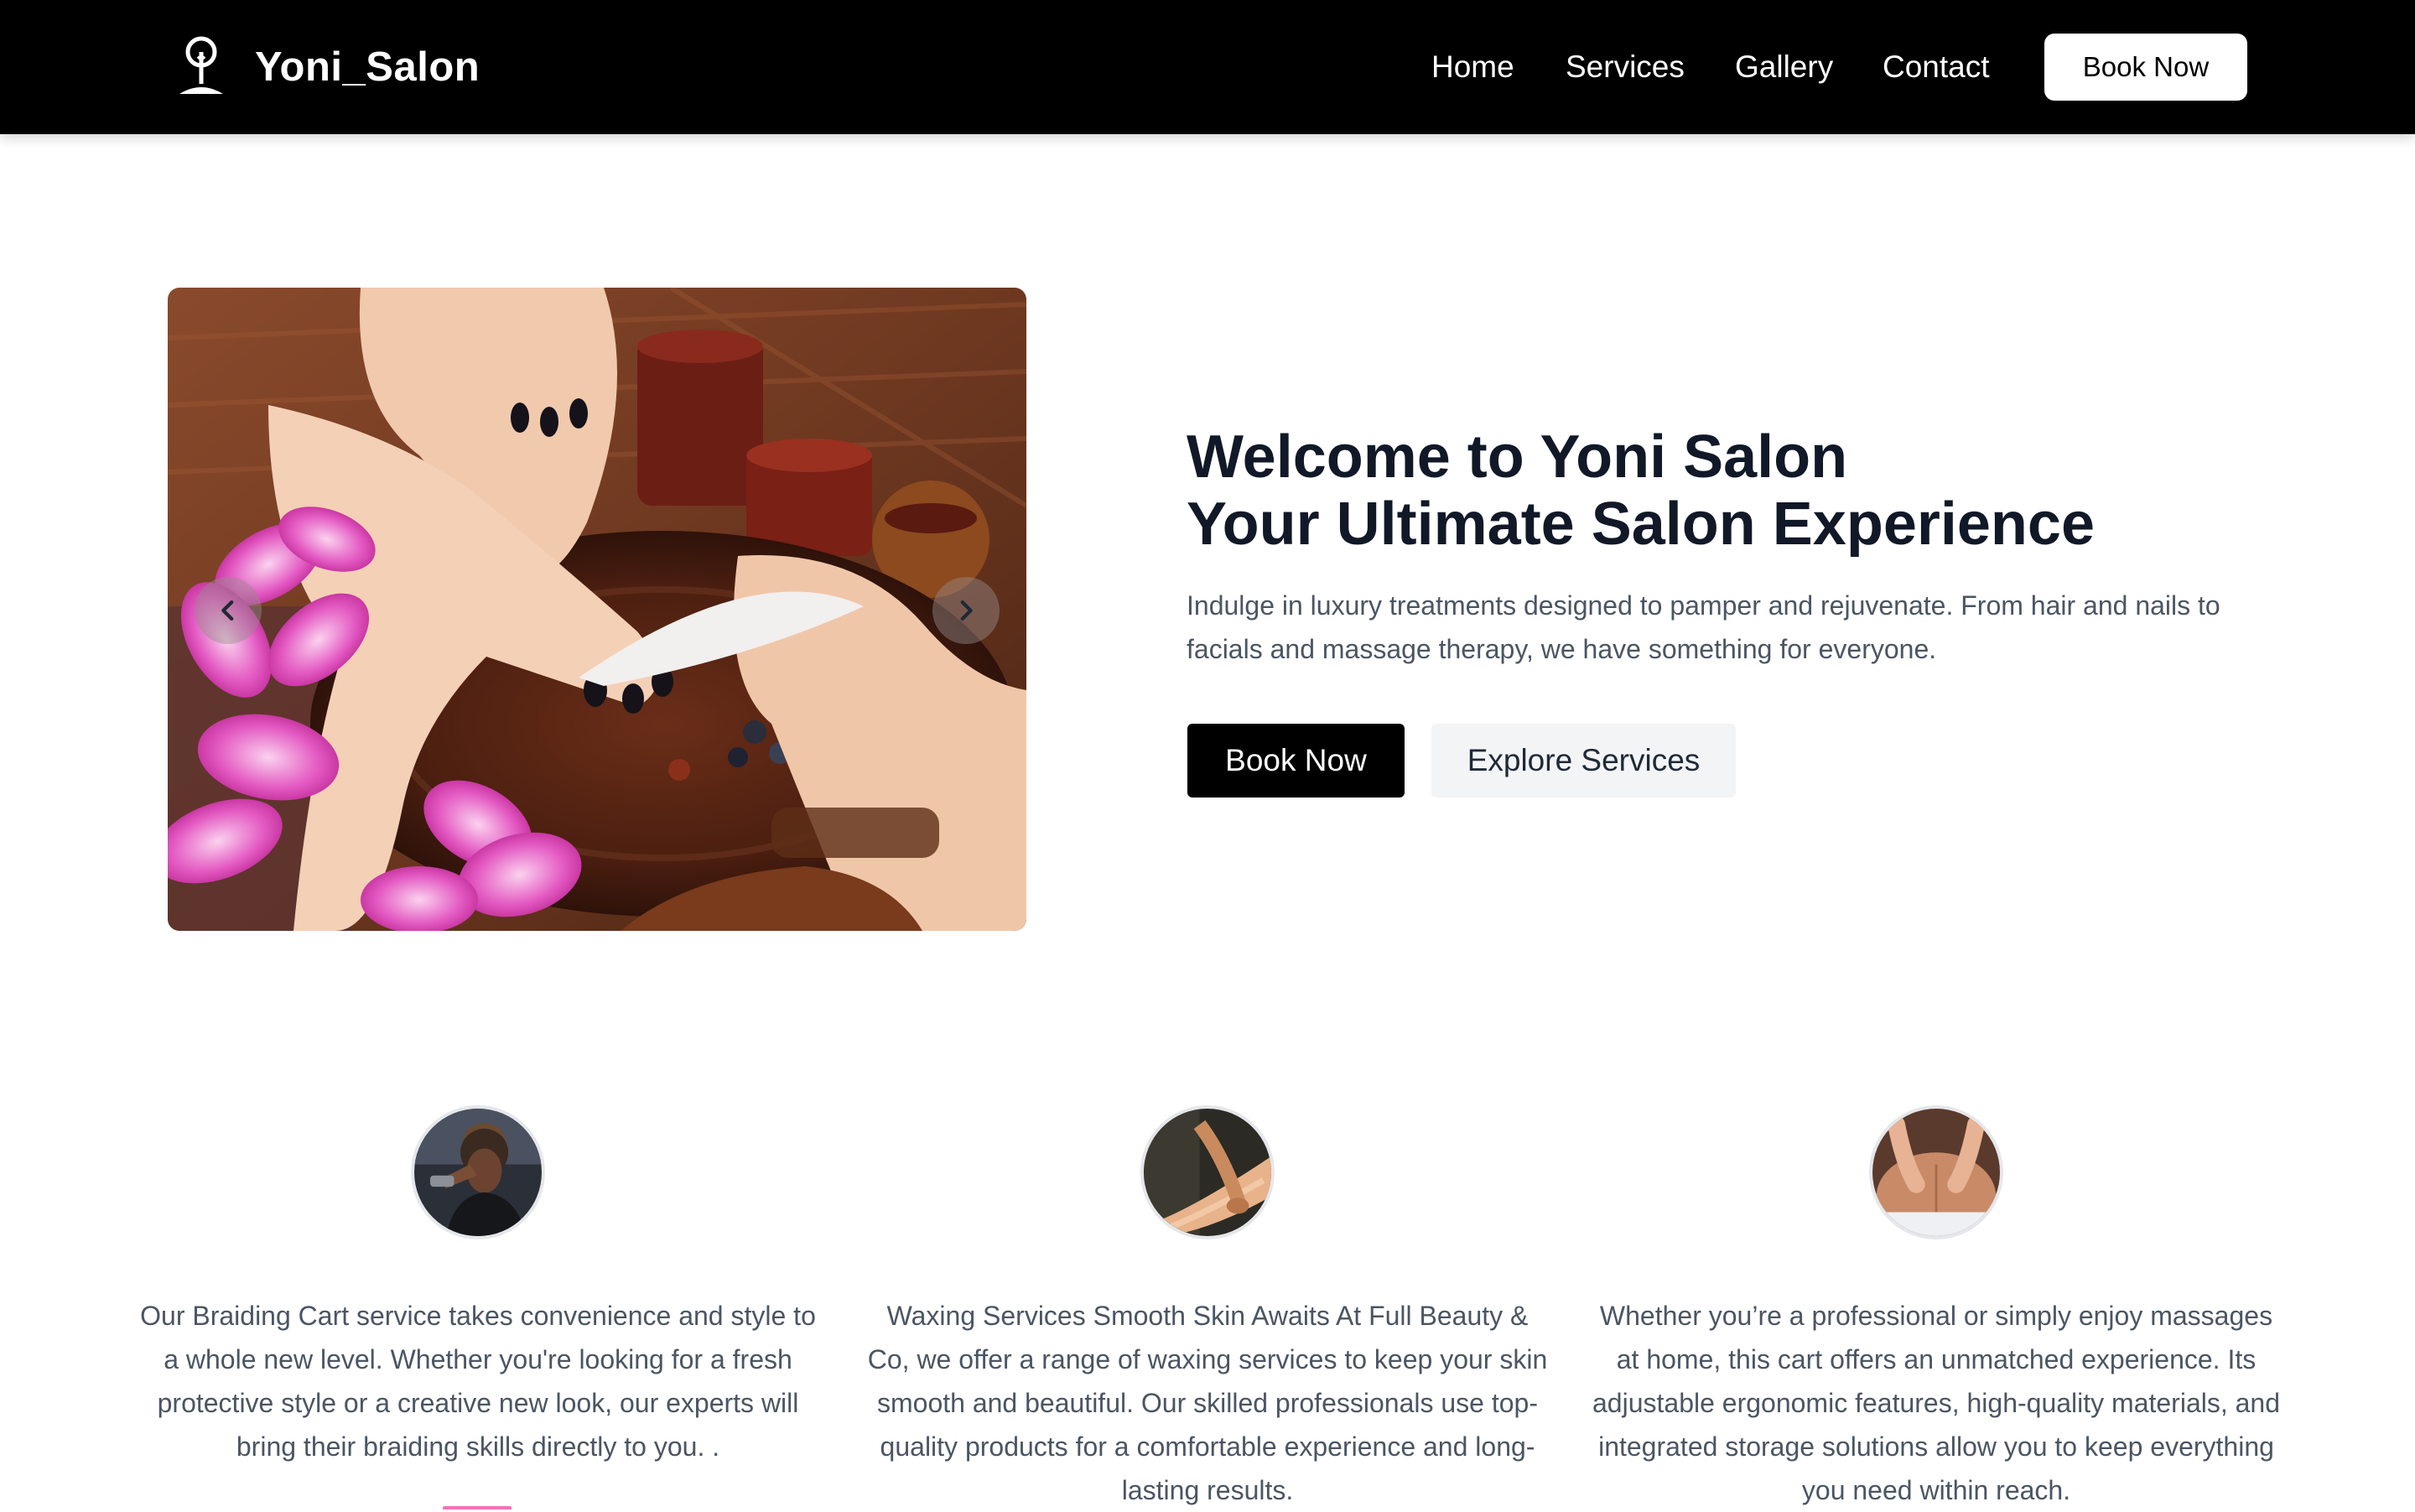 The width and height of the screenshot is (2415, 1512). I want to click on massage-photo-image, so click(1936, 1172).